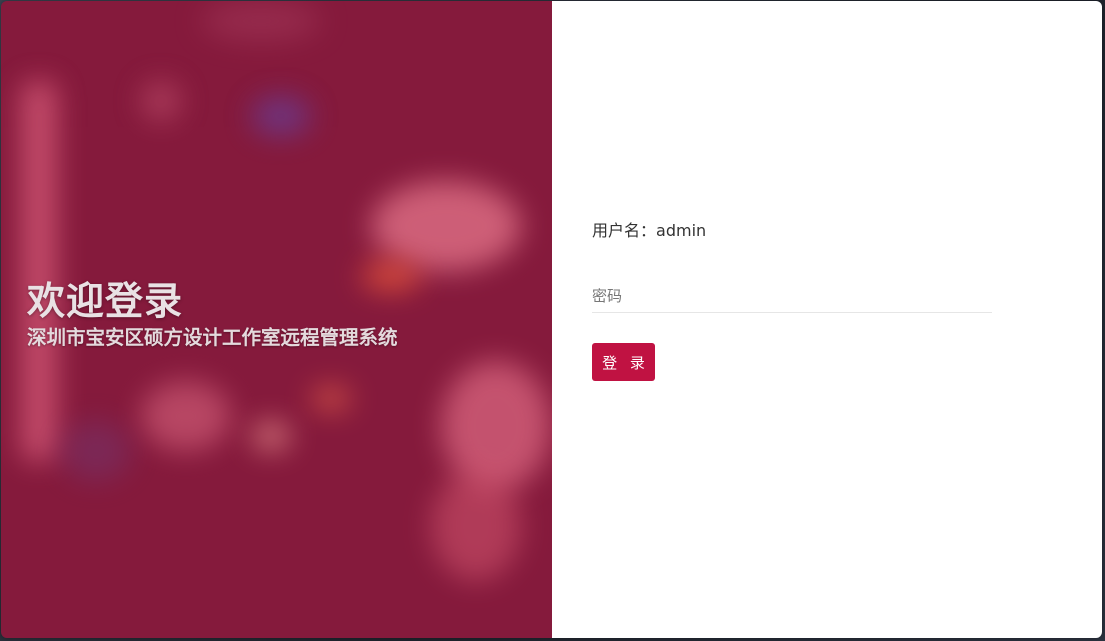 Image resolution: width=1105 pixels, height=641 pixels. I want to click on password-row, so click(792, 296).